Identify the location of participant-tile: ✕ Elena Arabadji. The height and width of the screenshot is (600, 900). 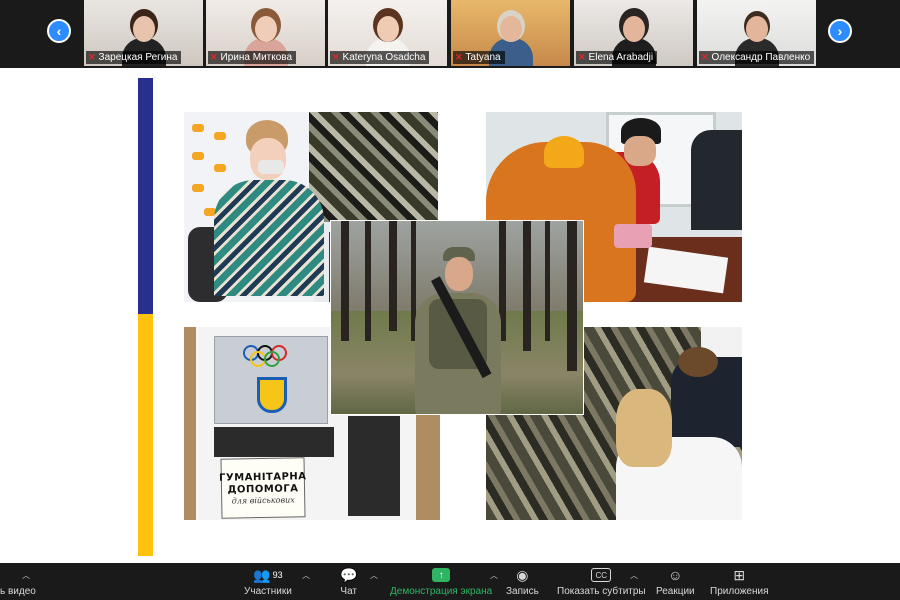
(633, 33).